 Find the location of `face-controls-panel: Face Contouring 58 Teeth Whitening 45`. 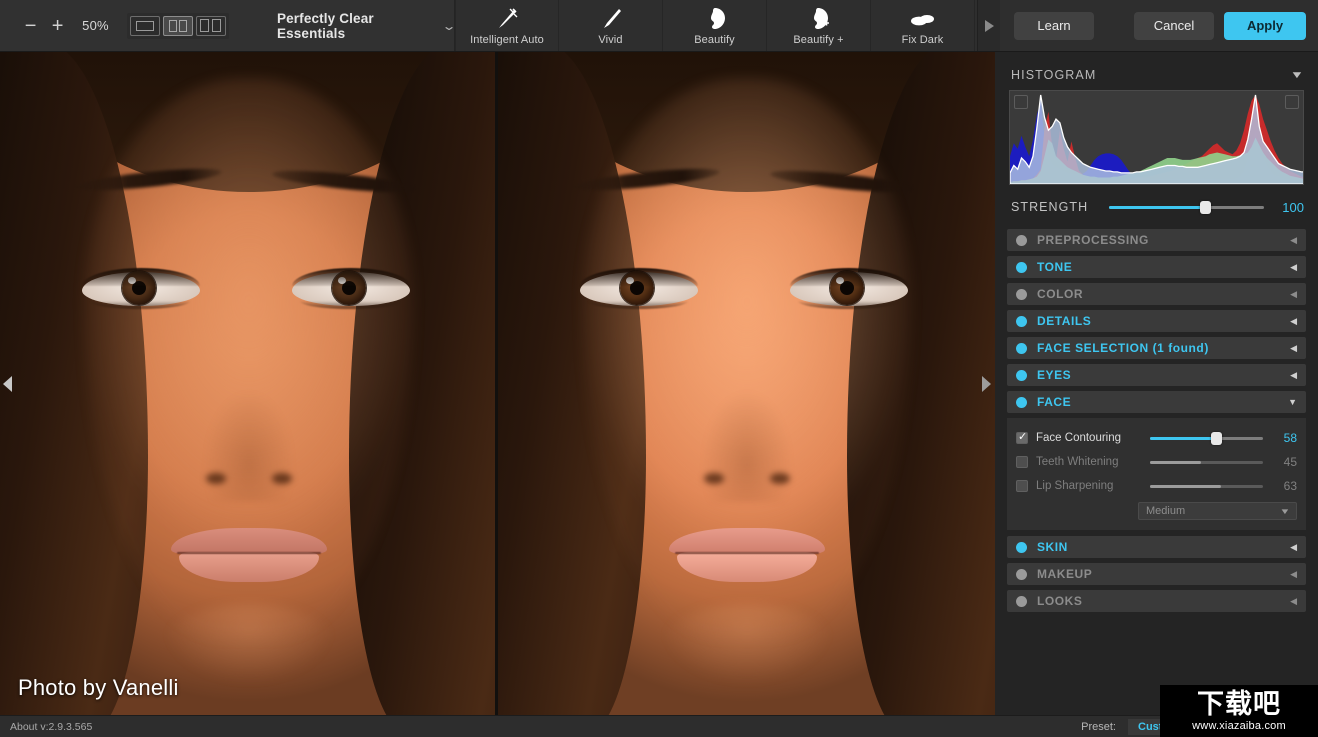

face-controls-panel: Face Contouring 58 Teeth Whitening 45 is located at coordinates (1156, 474).